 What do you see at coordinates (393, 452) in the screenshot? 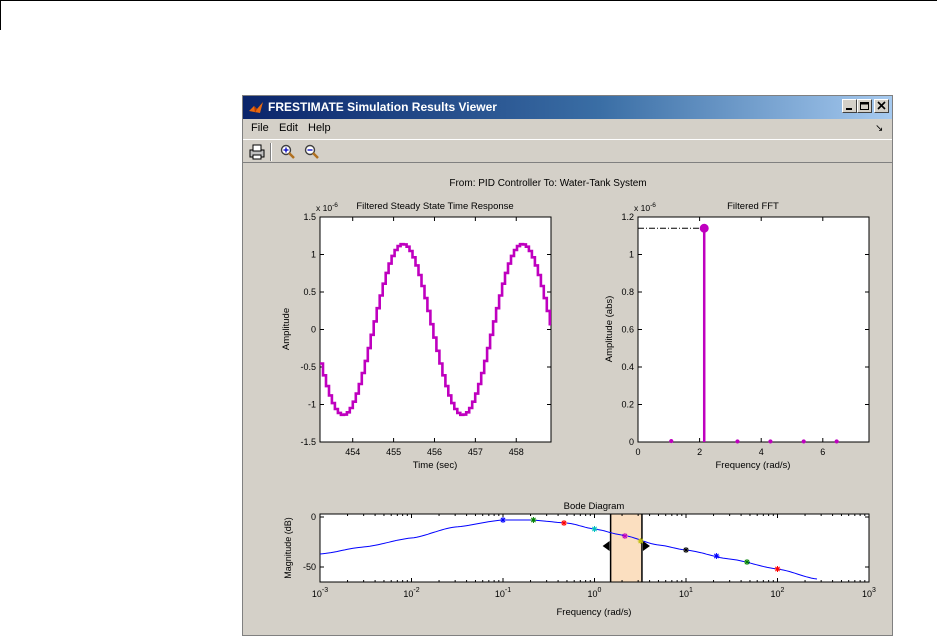
I see `time-xtick-label: 455` at bounding box center [393, 452].